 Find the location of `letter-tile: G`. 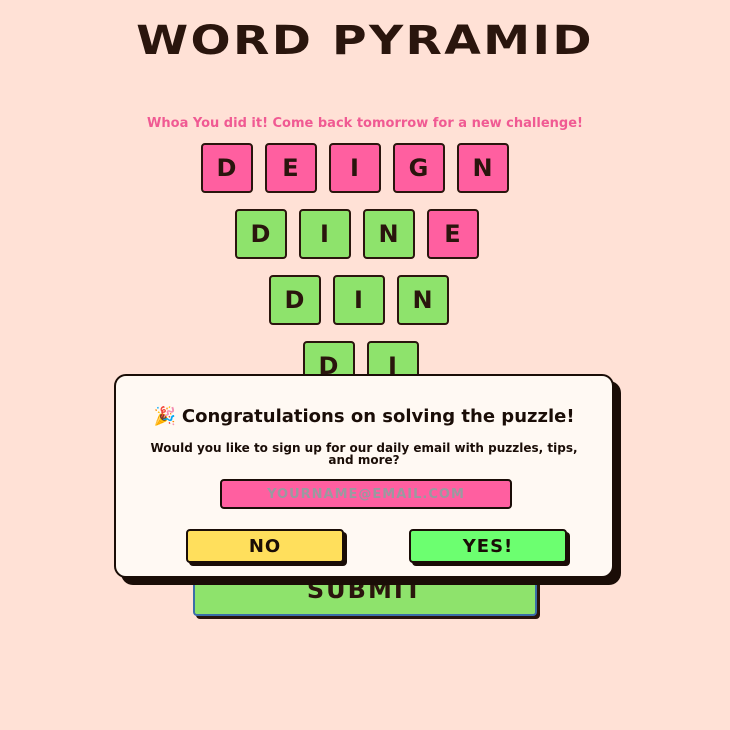

letter-tile: G is located at coordinates (419, 168).